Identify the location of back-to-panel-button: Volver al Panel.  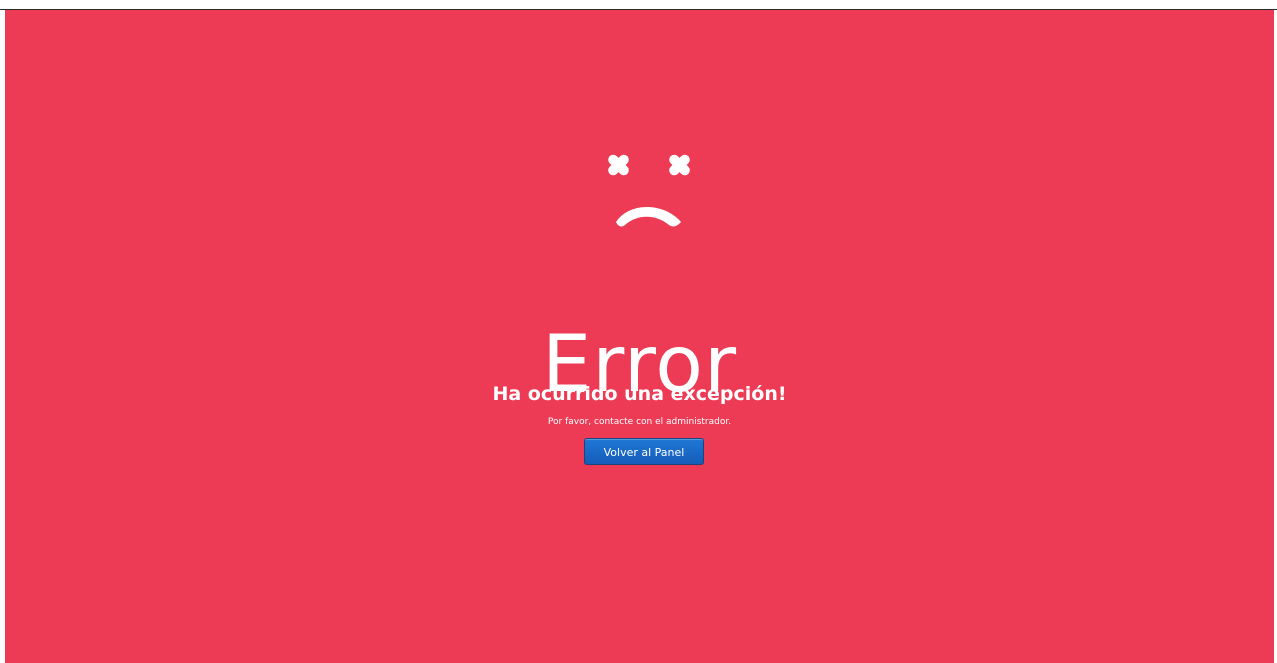
(644, 451).